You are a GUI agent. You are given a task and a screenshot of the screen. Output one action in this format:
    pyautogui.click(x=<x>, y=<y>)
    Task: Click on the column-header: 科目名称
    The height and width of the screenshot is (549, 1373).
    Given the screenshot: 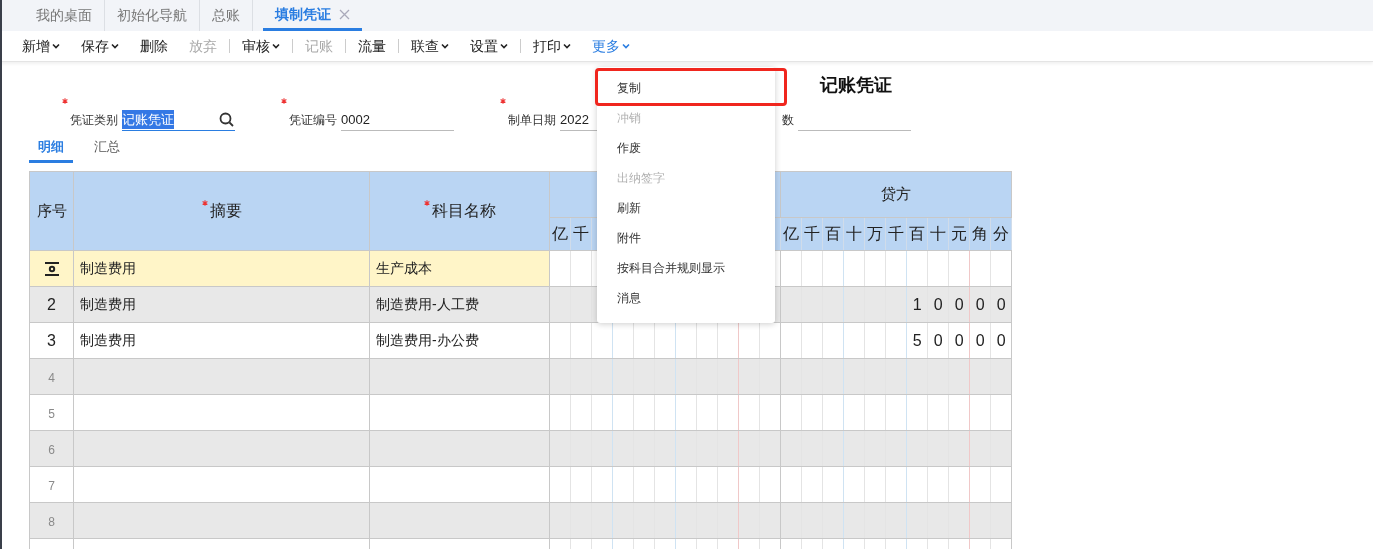 What is the action you would take?
    pyautogui.click(x=463, y=210)
    